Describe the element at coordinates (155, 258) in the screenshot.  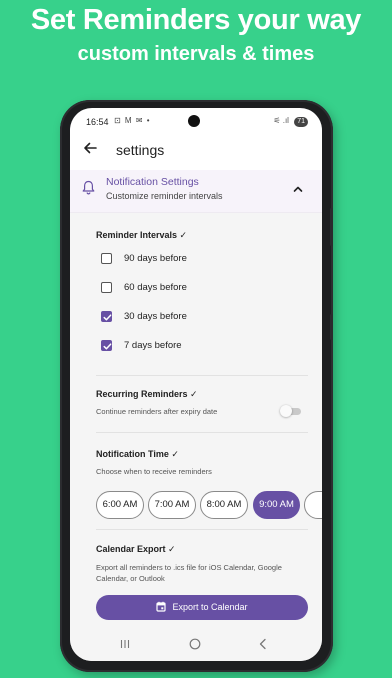
I see `interval-label: 90 days before` at that location.